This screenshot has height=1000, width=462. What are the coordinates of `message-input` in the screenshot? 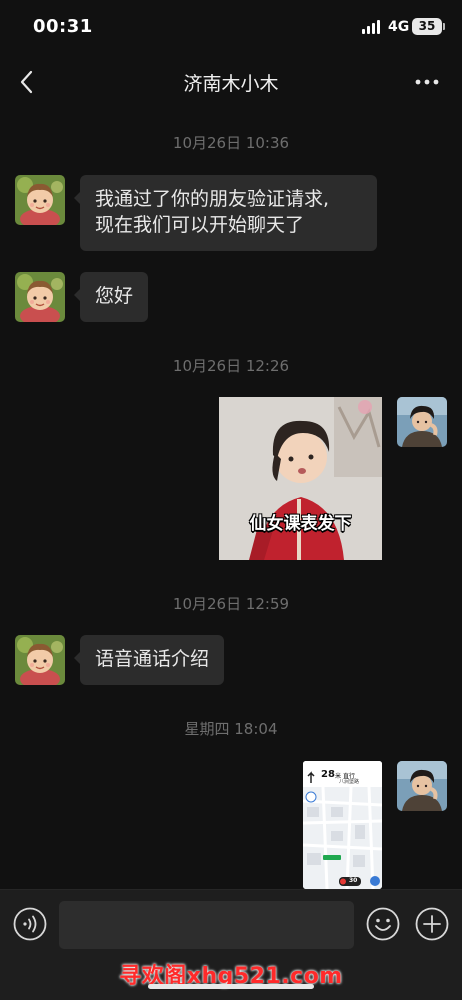 It's located at (206, 925).